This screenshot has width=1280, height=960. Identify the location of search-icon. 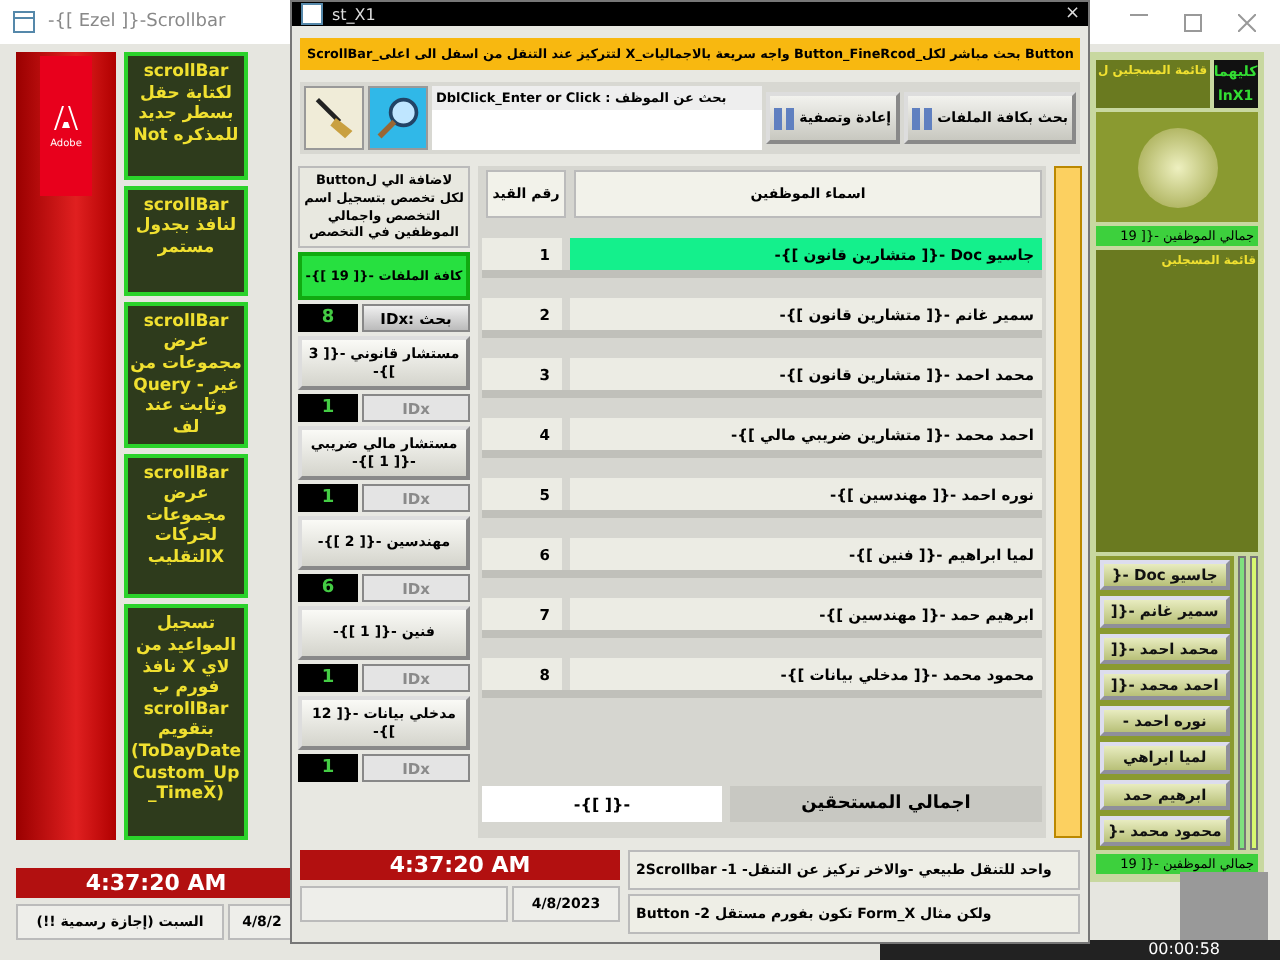
(398, 118).